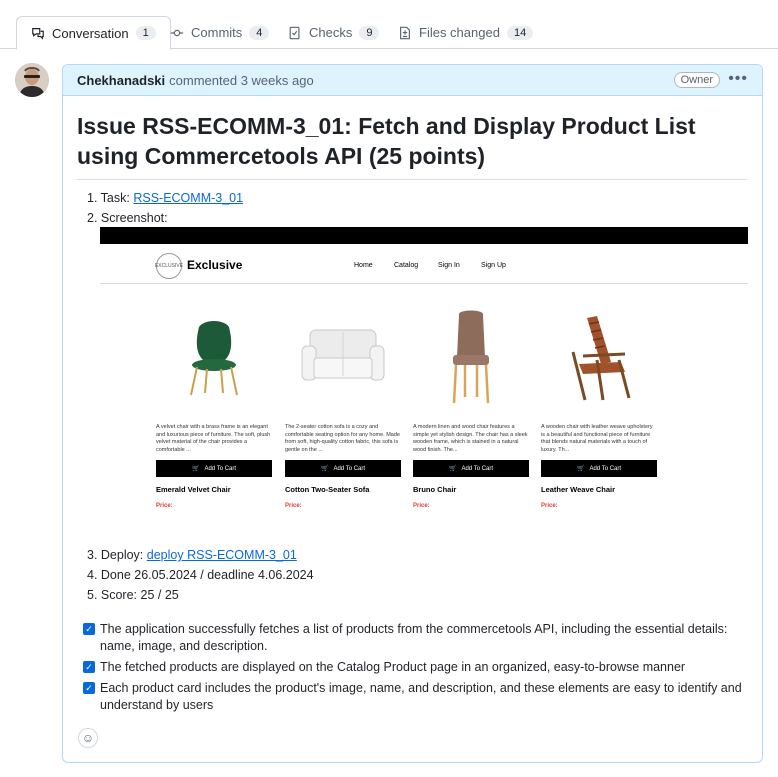 The height and width of the screenshot is (777, 778). I want to click on list-item-screenshot: 2. Screenshot:, so click(127, 218).